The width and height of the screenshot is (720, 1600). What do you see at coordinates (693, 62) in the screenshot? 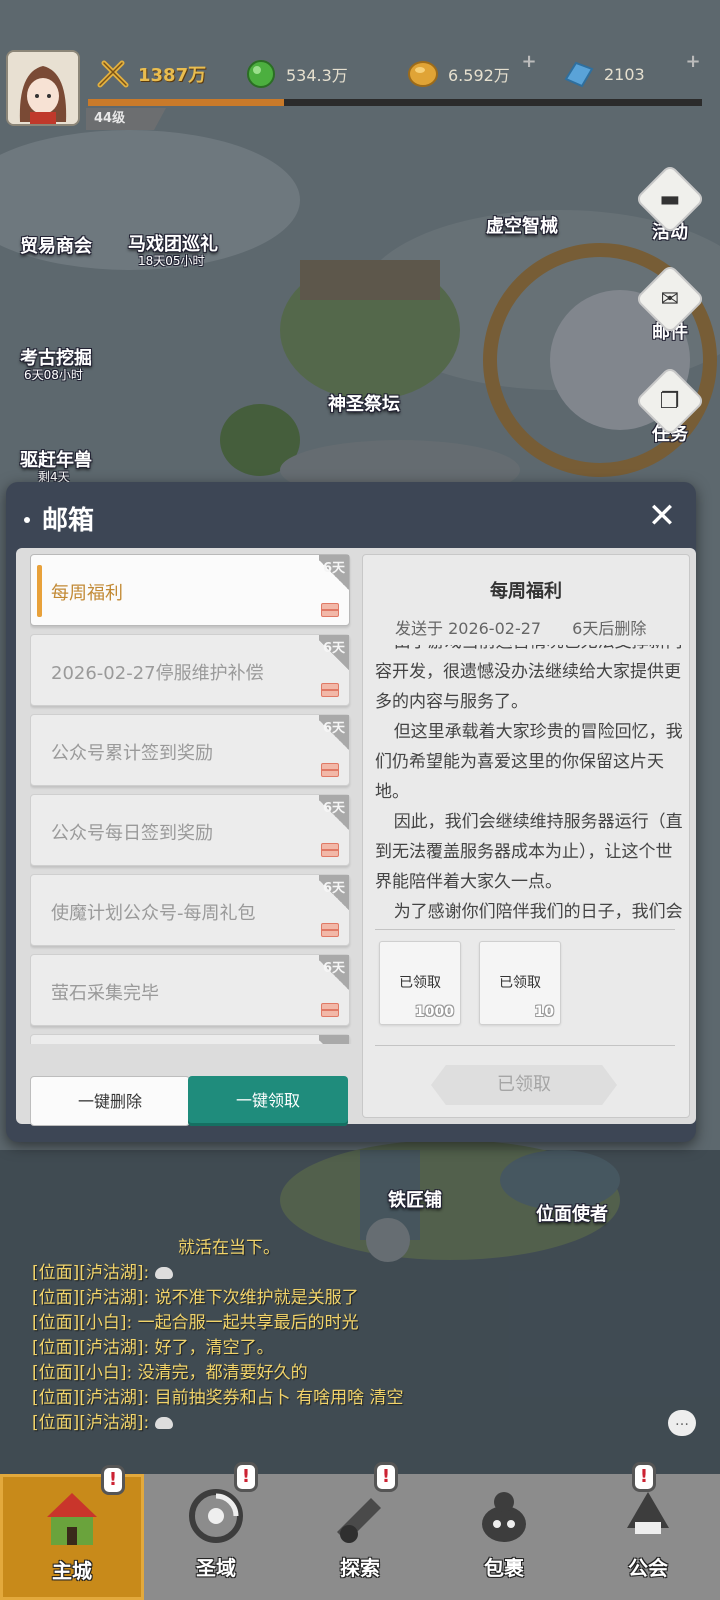
I see `diamond-add-button: +` at bounding box center [693, 62].